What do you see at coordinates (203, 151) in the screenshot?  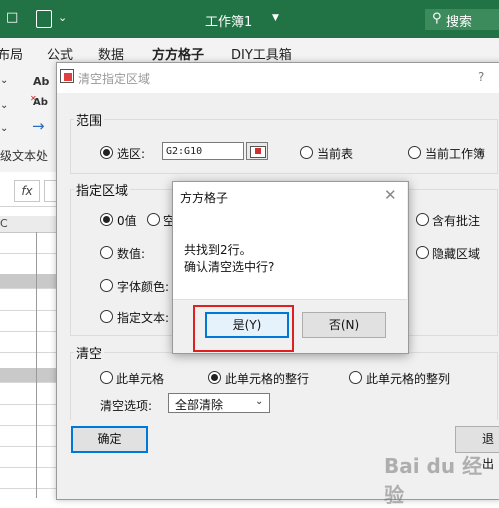 I see `range-input: G2:G10` at bounding box center [203, 151].